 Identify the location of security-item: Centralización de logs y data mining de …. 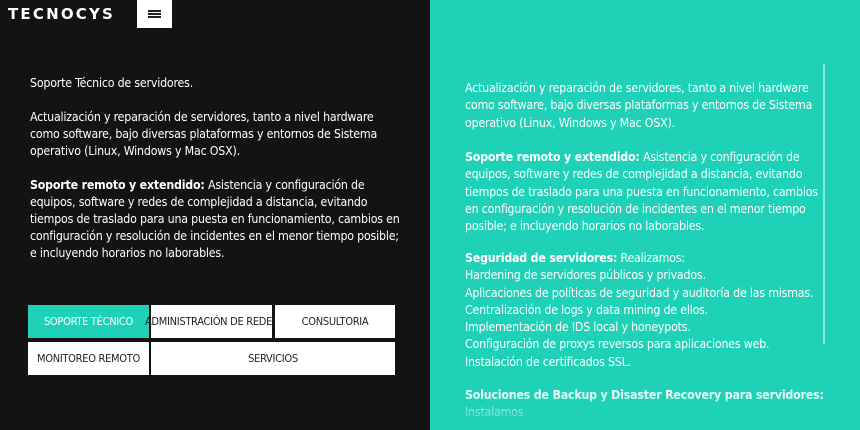
(587, 309).